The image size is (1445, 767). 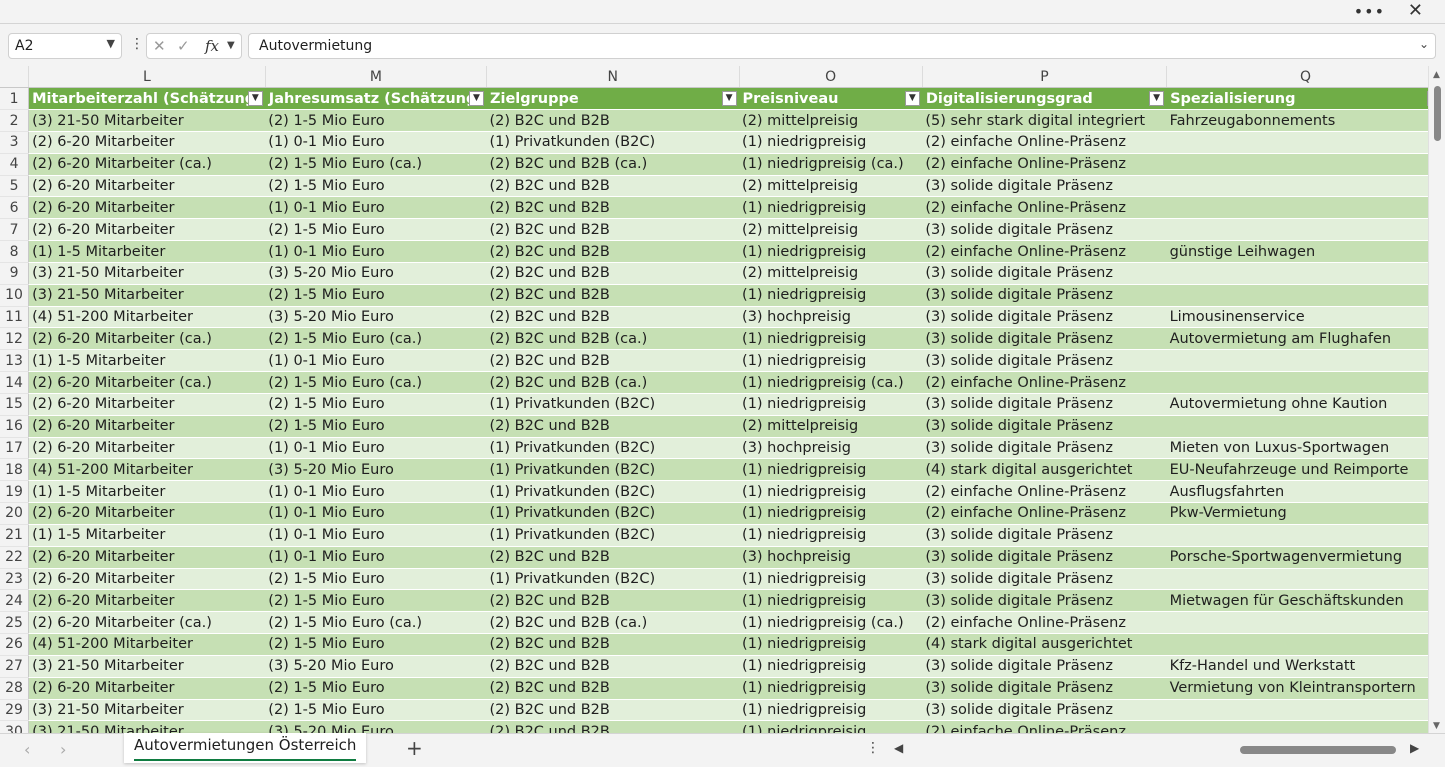 What do you see at coordinates (15, 579) in the screenshot?
I see `row-header: 23` at bounding box center [15, 579].